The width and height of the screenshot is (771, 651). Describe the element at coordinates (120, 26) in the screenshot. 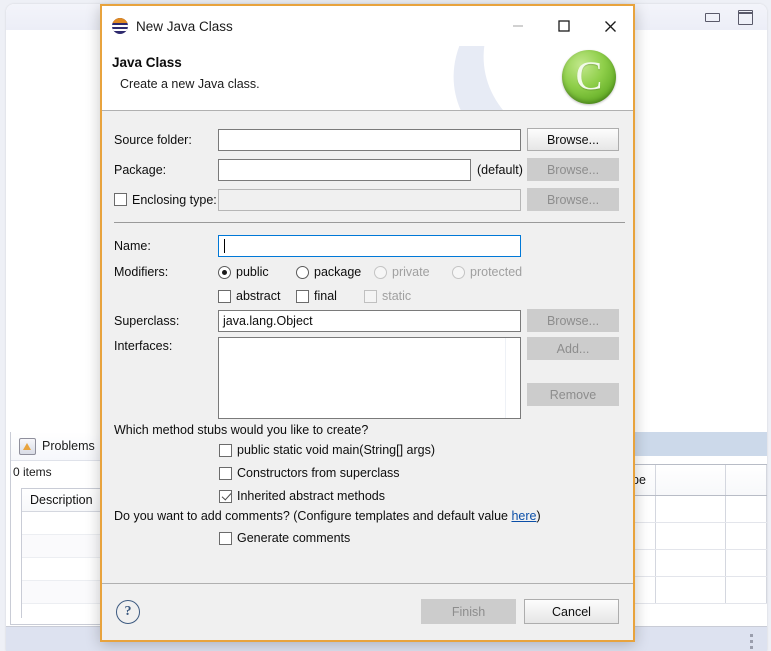

I see `eclipse-icon` at that location.